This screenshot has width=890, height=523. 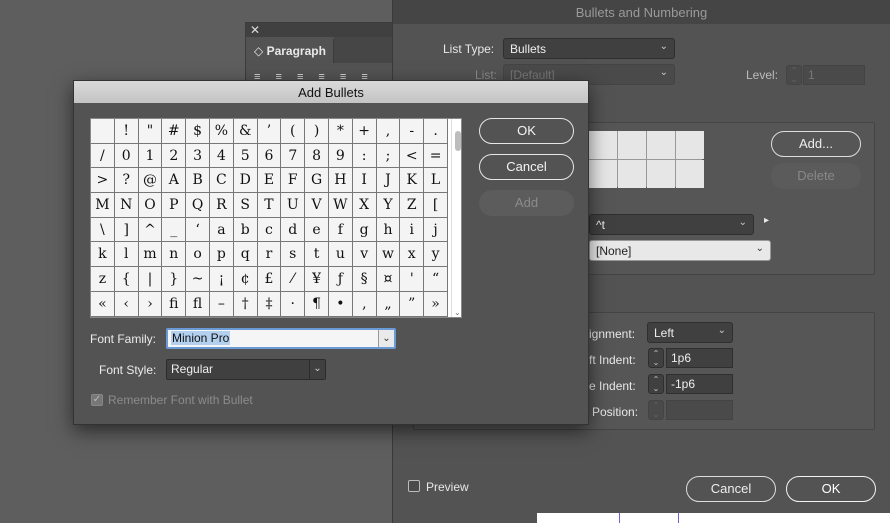 I want to click on first-line-indent-field: -1p6, so click(x=699, y=384).